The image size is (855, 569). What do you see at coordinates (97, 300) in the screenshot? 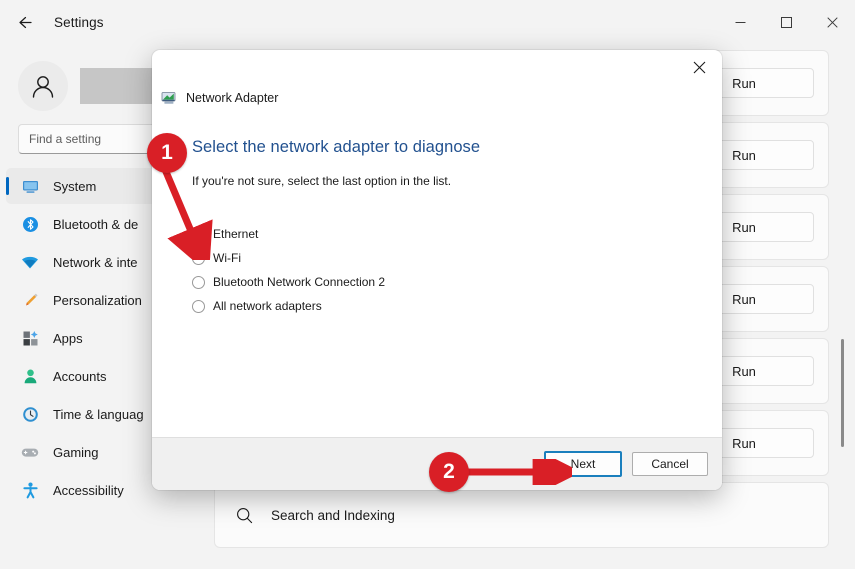
I see `sidebar-item-label: Personalization` at bounding box center [97, 300].